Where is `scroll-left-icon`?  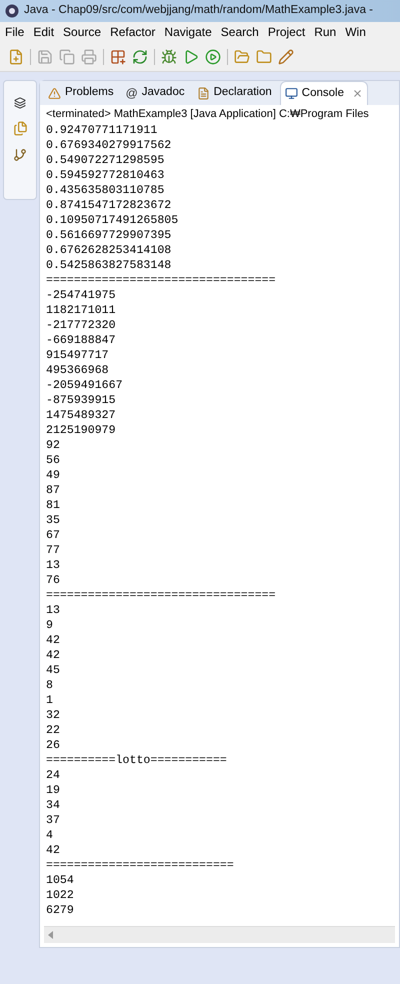 scroll-left-icon is located at coordinates (51, 935).